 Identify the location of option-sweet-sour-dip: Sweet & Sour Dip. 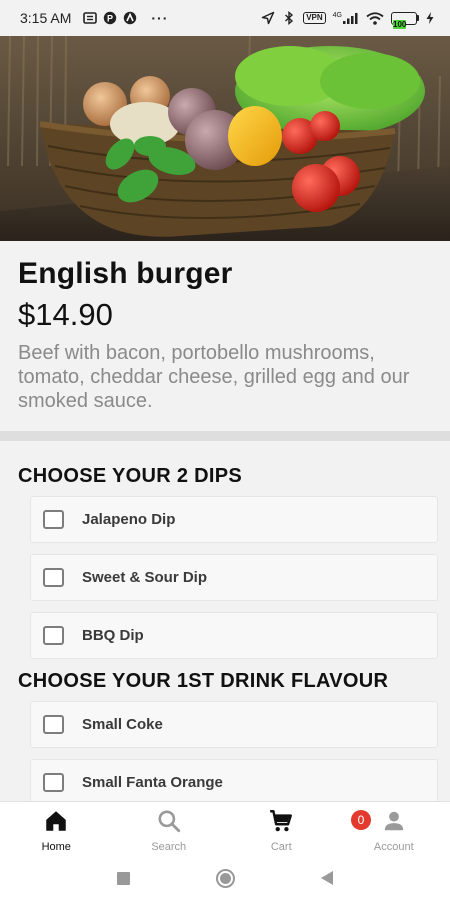
(234, 577).